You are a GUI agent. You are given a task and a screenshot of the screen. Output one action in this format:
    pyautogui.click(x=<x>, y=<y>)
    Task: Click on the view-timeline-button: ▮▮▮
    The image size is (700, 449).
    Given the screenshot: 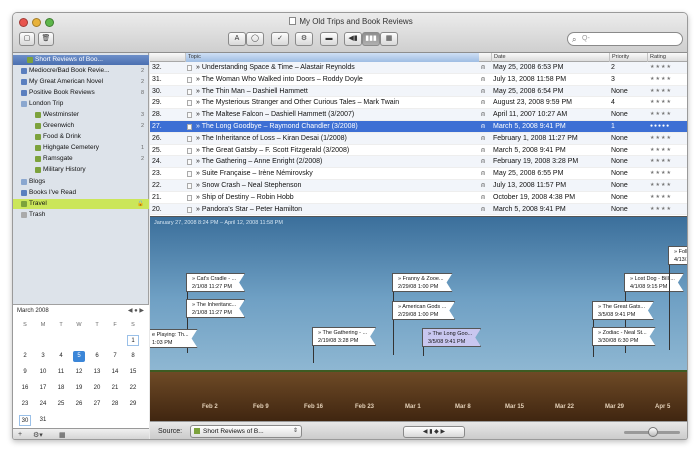 What is the action you would take?
    pyautogui.click(x=371, y=39)
    